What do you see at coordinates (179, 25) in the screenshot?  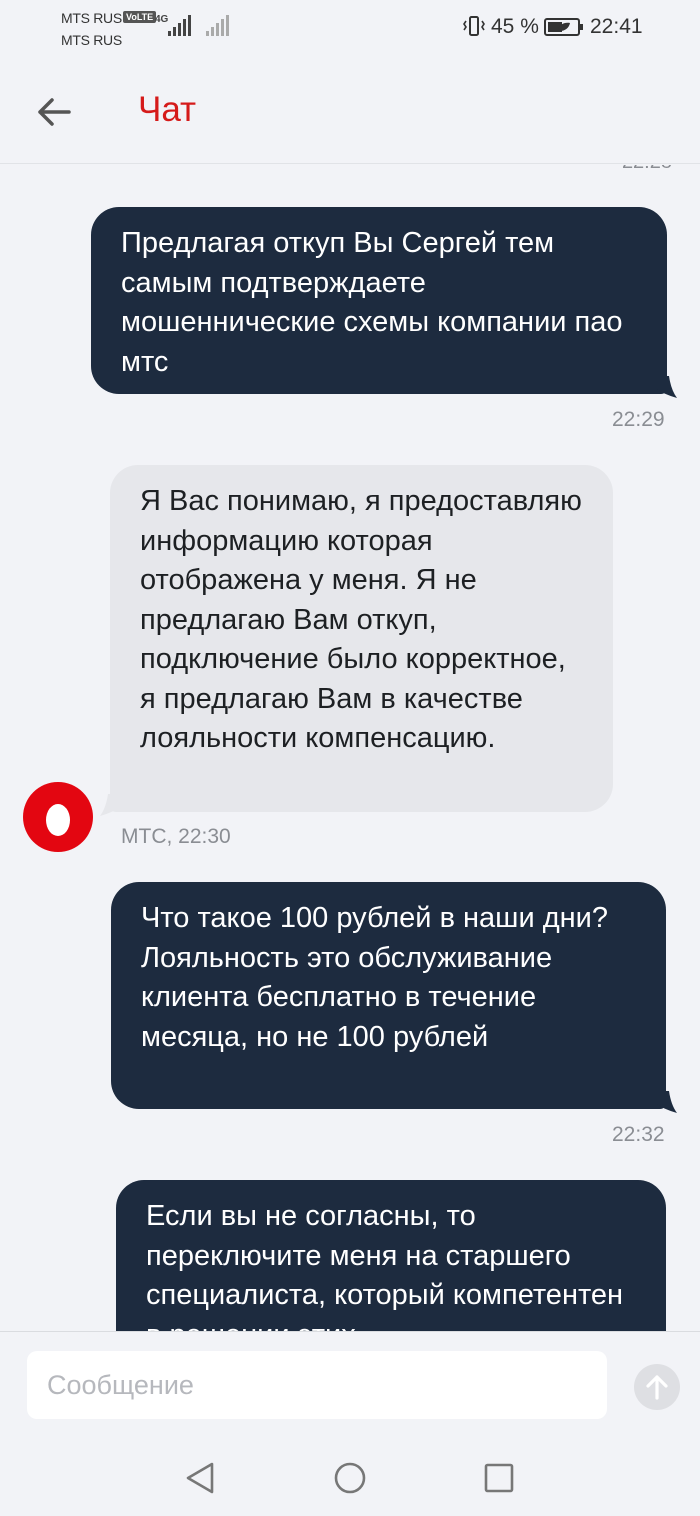 I see `signal-strength-icon` at bounding box center [179, 25].